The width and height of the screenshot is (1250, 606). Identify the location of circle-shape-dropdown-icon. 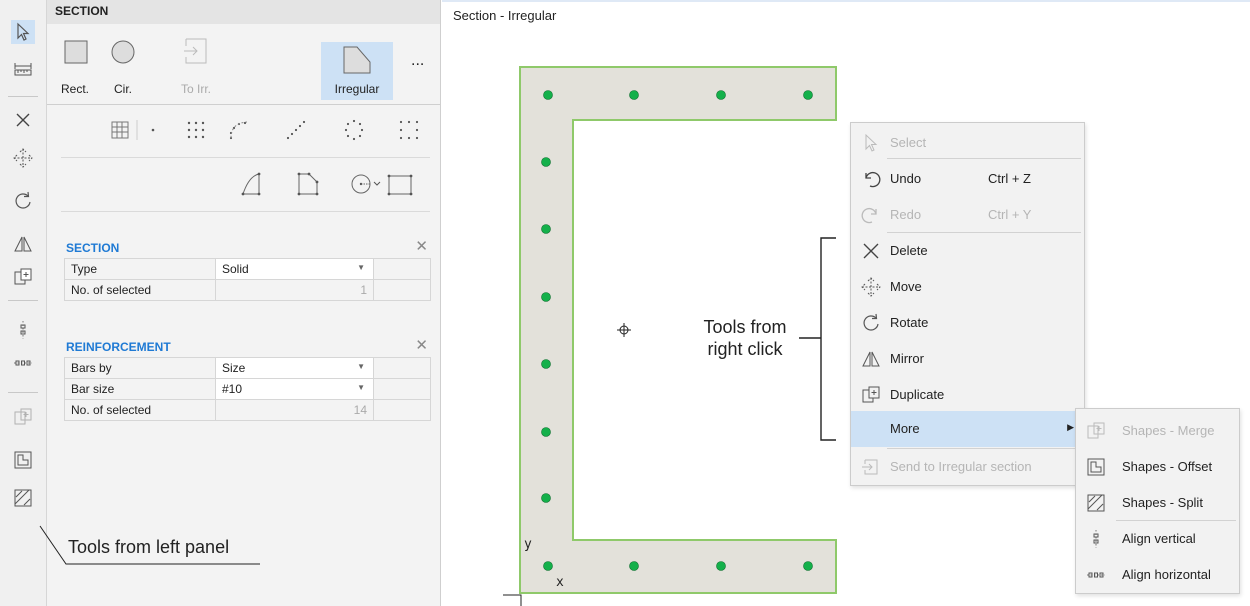
(366, 184).